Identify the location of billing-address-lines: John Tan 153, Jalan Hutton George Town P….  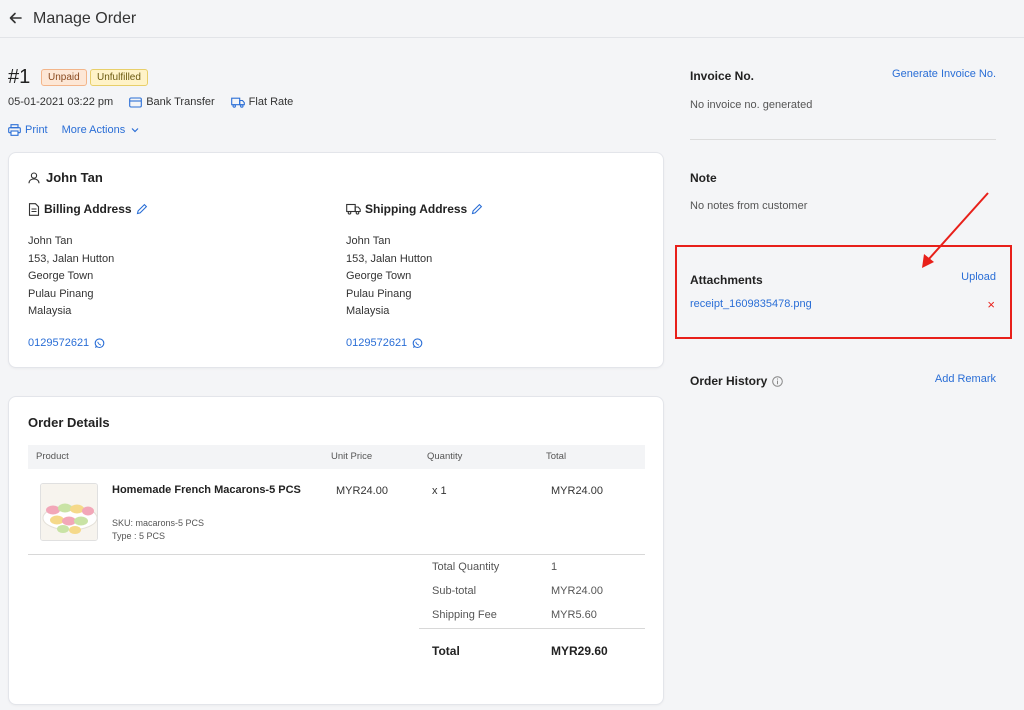
(71, 277).